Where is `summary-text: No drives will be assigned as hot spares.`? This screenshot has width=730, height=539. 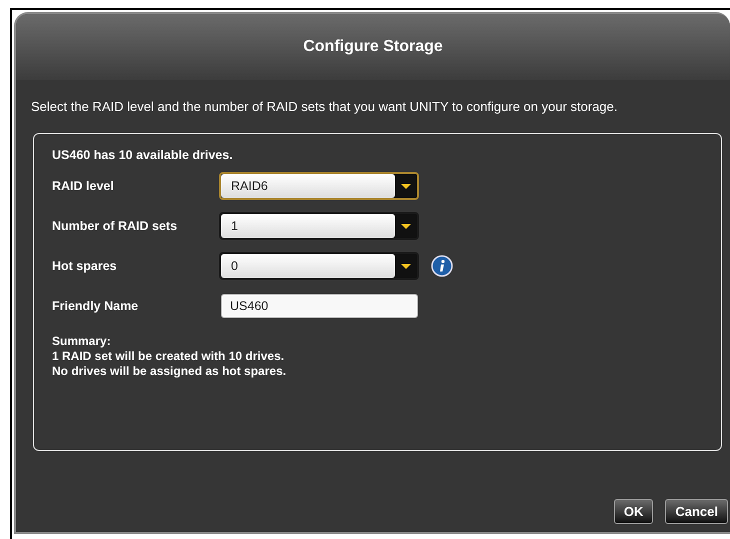
summary-text: No drives will be assigned as hot spares. is located at coordinates (170, 371).